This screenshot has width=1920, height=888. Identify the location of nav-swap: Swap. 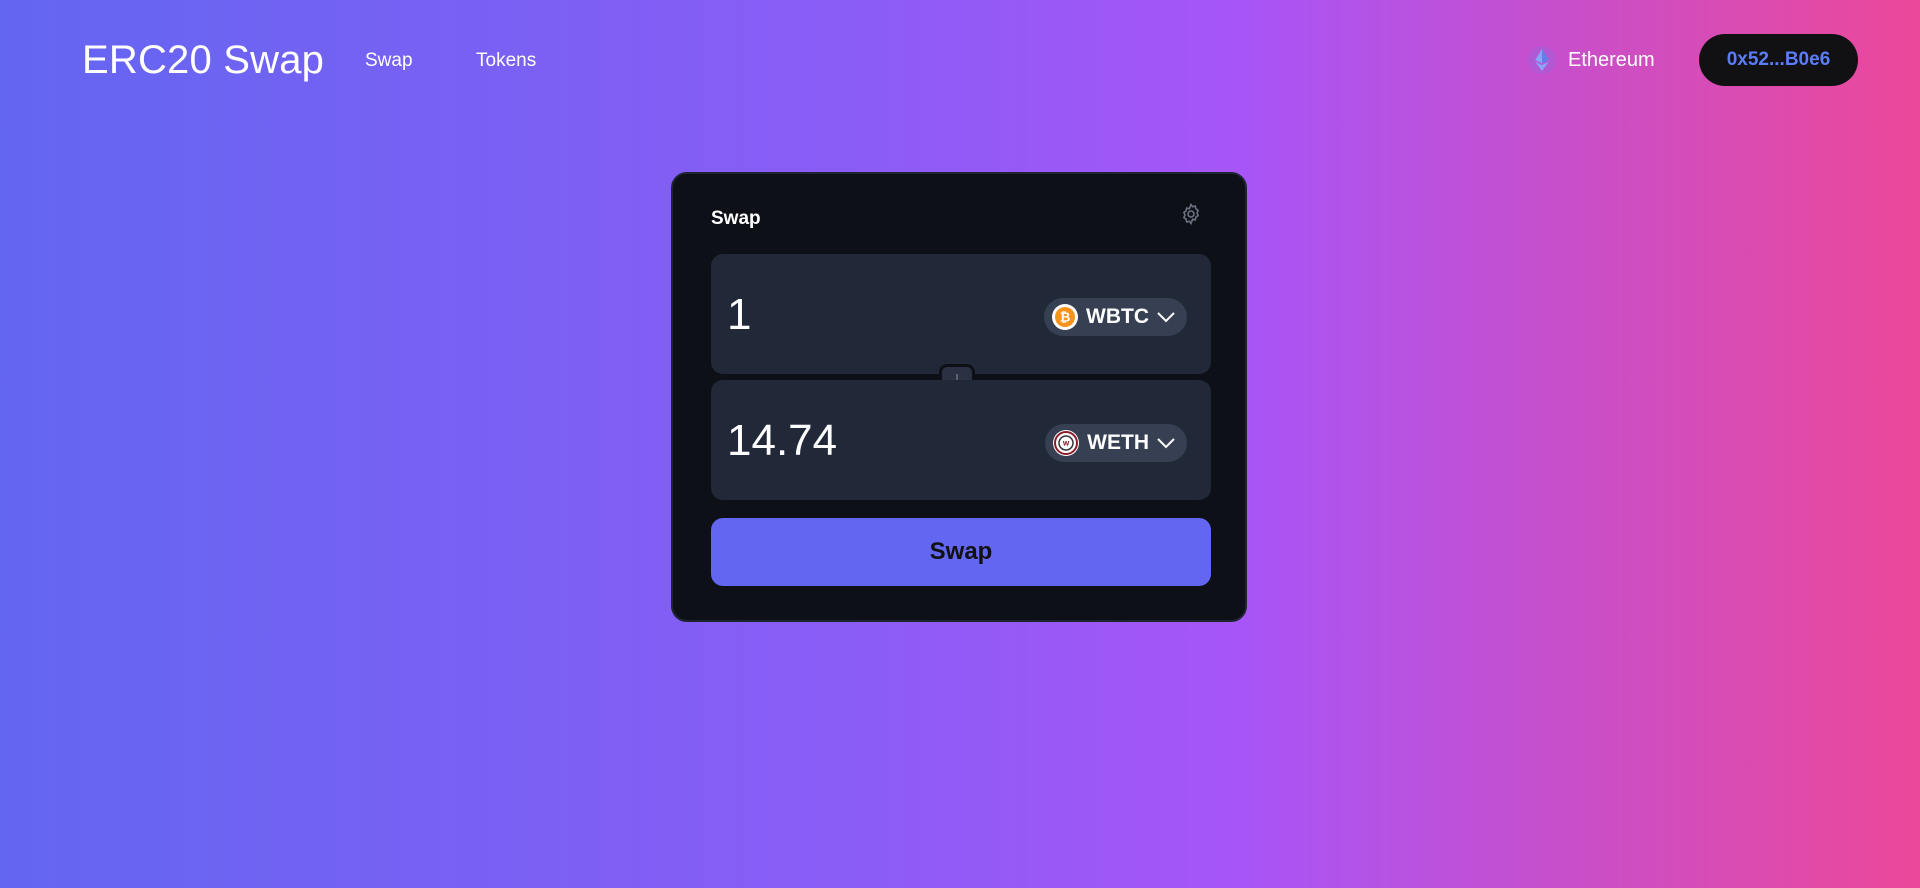
(389, 61).